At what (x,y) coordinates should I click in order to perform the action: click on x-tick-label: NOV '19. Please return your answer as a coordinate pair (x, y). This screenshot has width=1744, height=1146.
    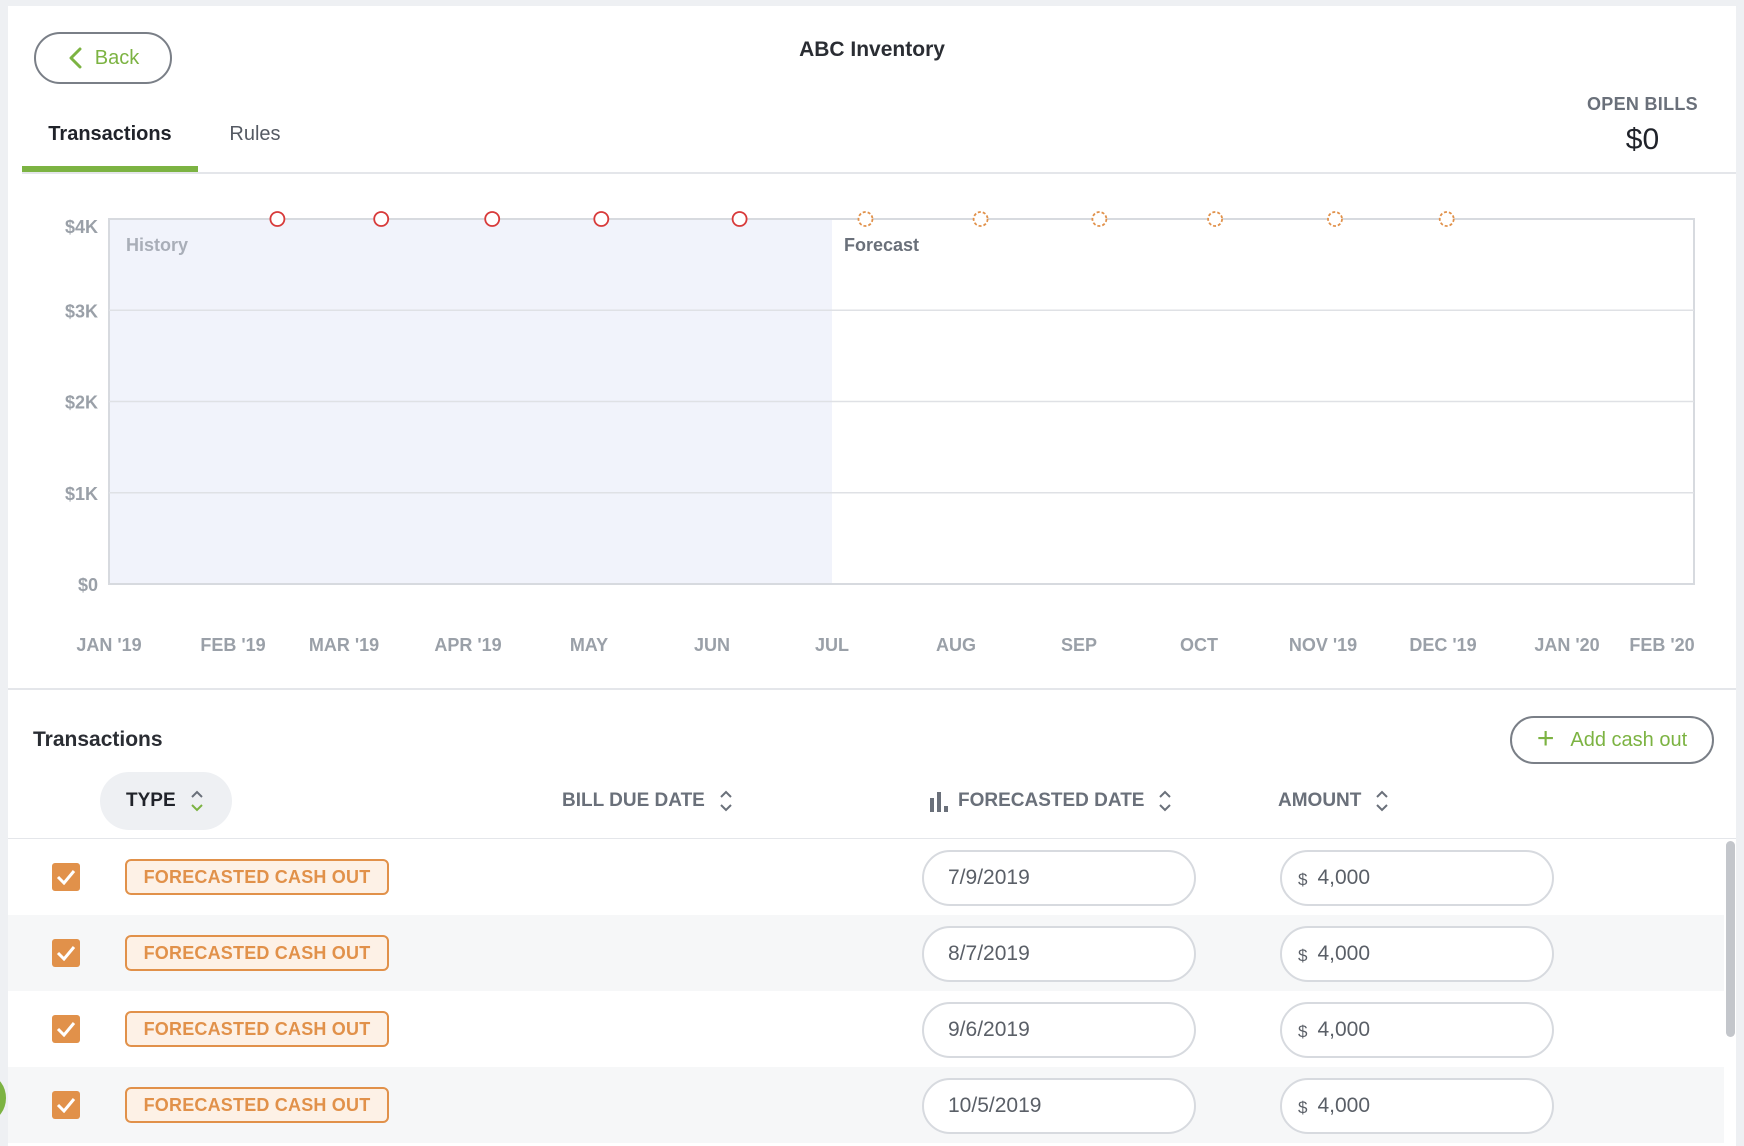
    Looking at the image, I should click on (1323, 645).